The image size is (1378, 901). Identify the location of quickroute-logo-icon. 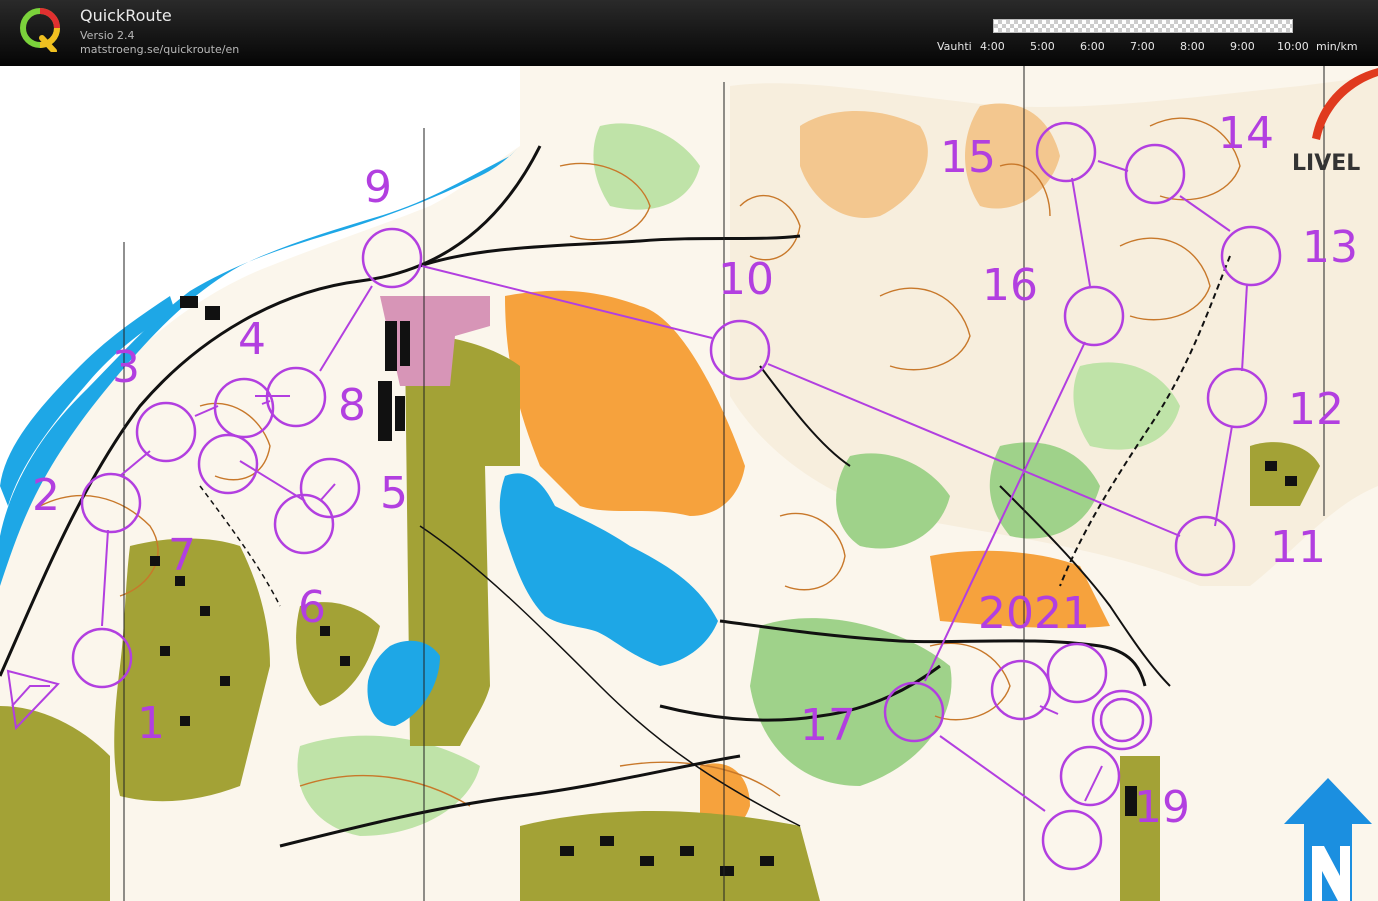
(40, 30).